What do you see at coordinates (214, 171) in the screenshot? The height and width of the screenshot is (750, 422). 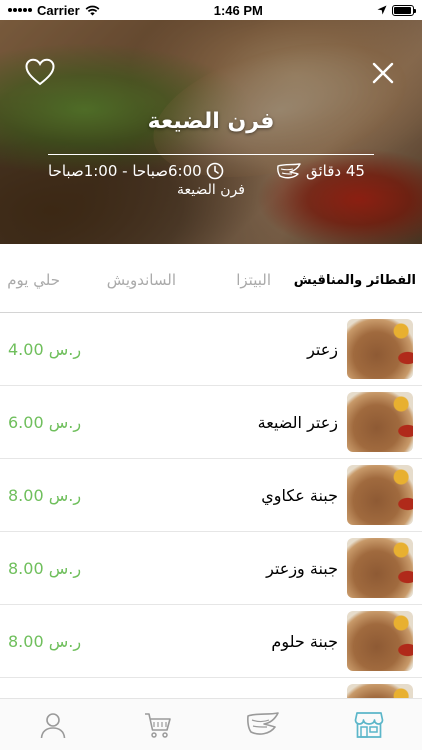 I see `clock-icon` at bounding box center [214, 171].